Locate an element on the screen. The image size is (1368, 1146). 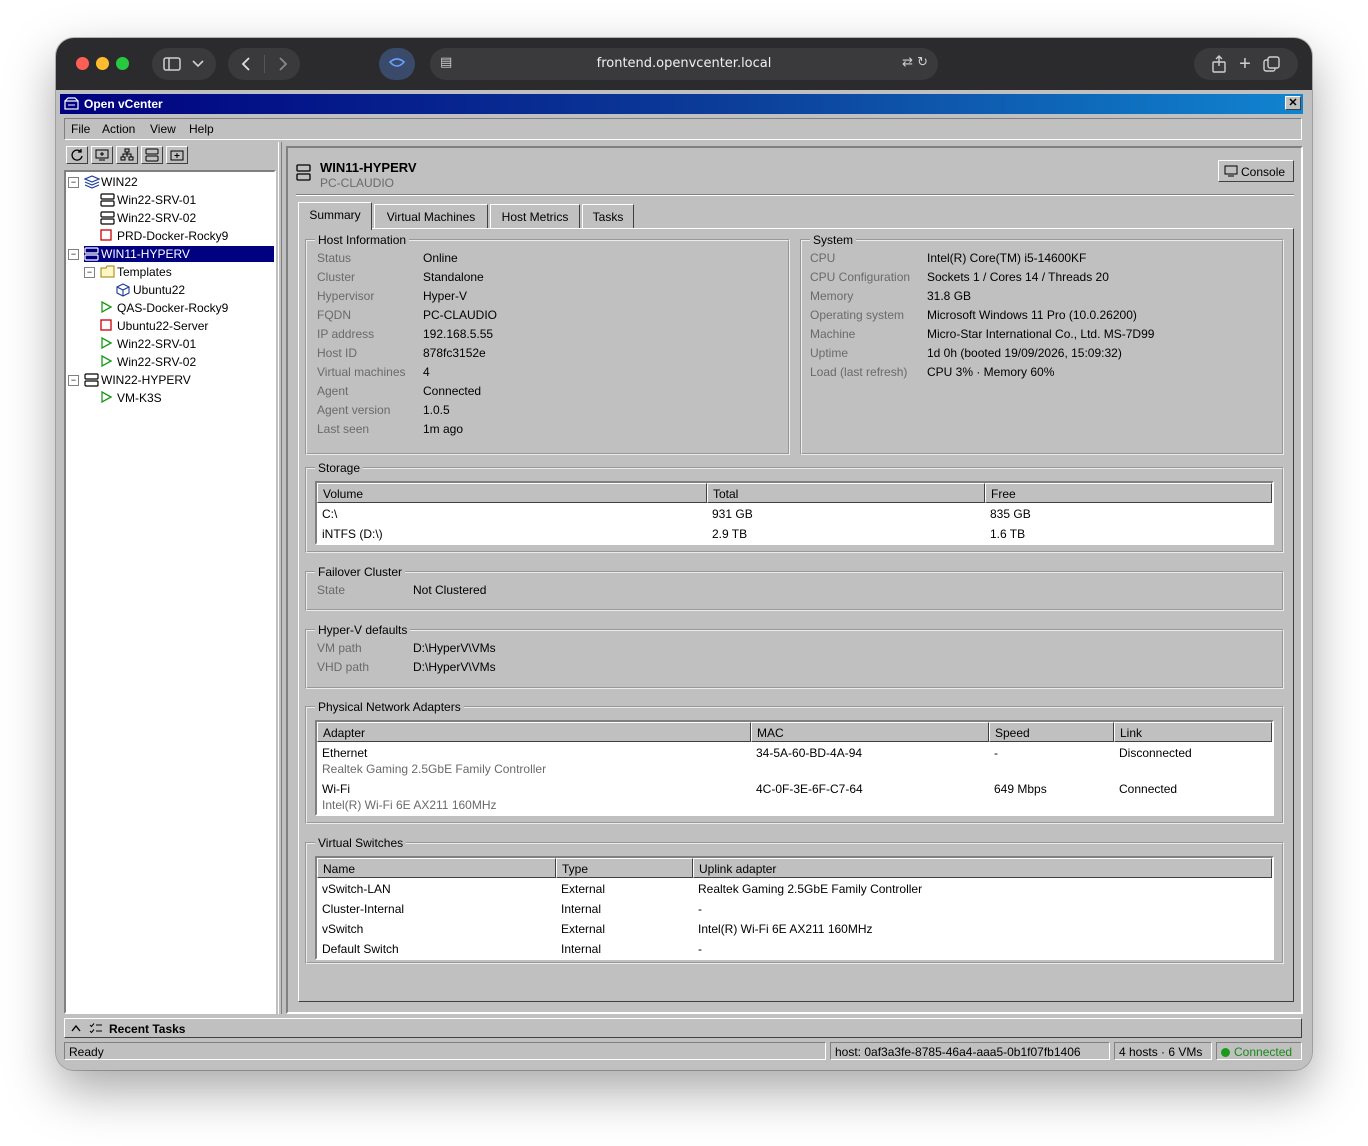
adapter-link: Disconnected is located at coordinates (1155, 753).